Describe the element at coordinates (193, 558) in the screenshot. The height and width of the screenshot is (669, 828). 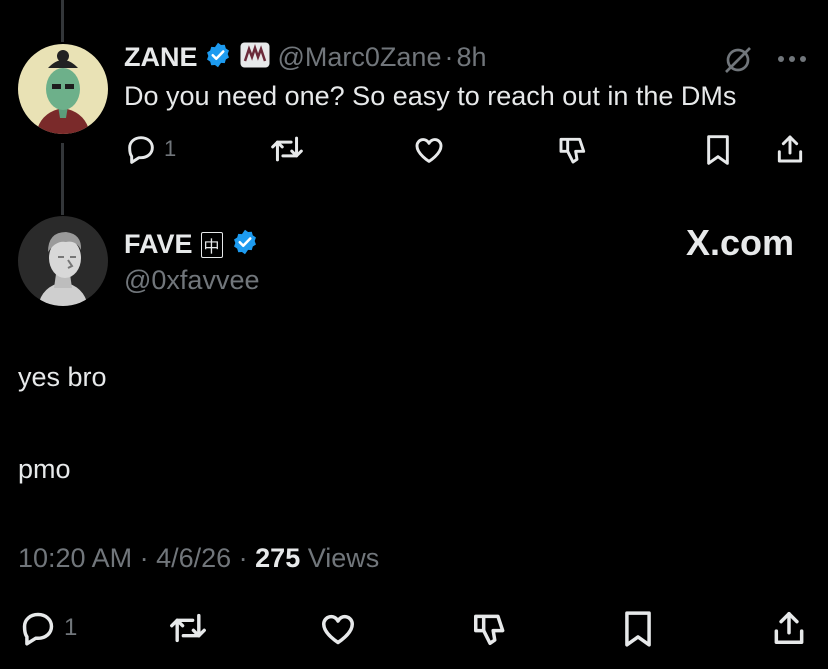
I see `post-date: 4/6/26` at that location.